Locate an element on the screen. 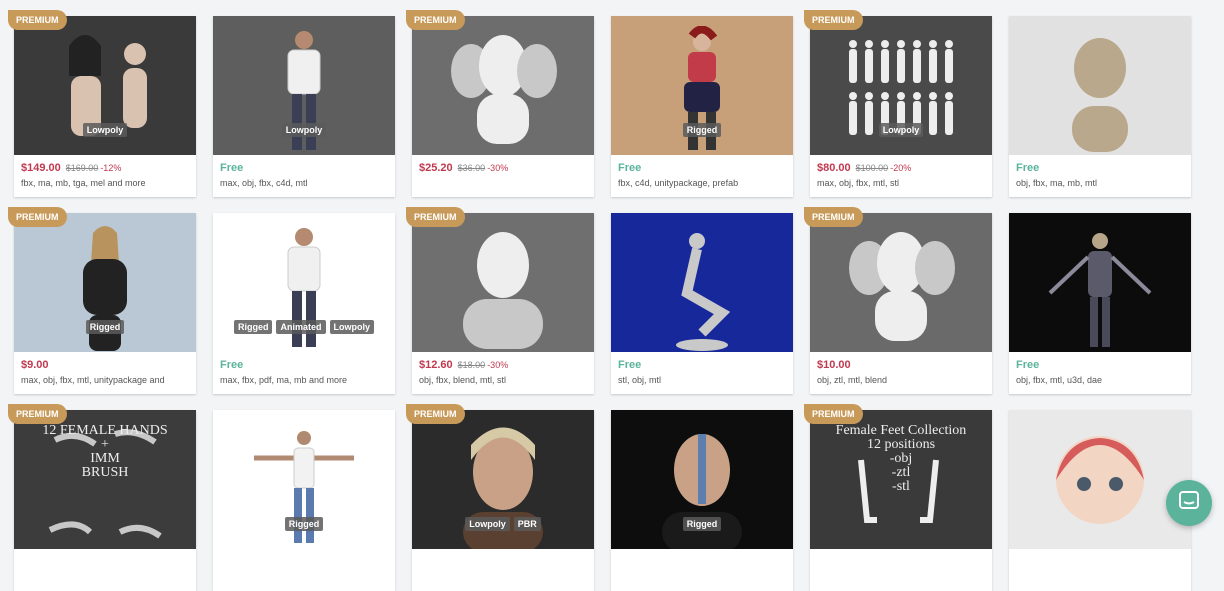  price-row: $25.20 $36.00 -30% is located at coordinates (503, 165).